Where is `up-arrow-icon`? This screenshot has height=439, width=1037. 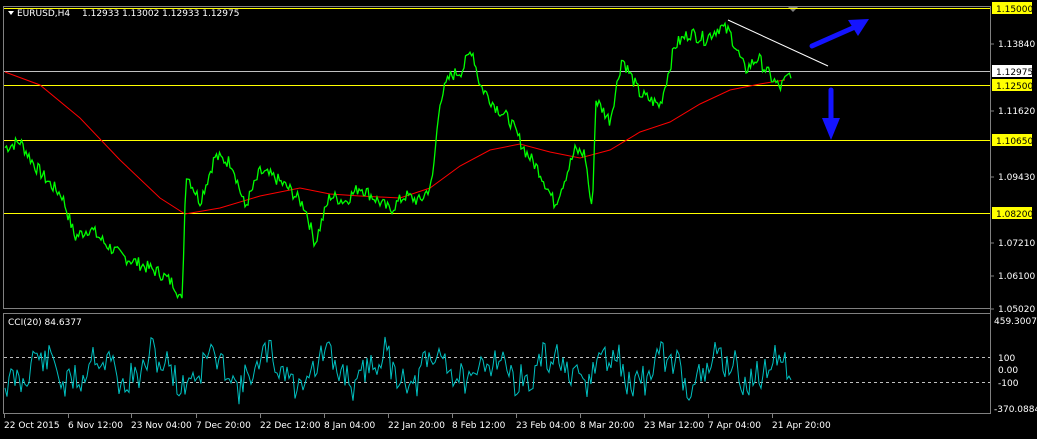 up-arrow-icon is located at coordinates (839, 34).